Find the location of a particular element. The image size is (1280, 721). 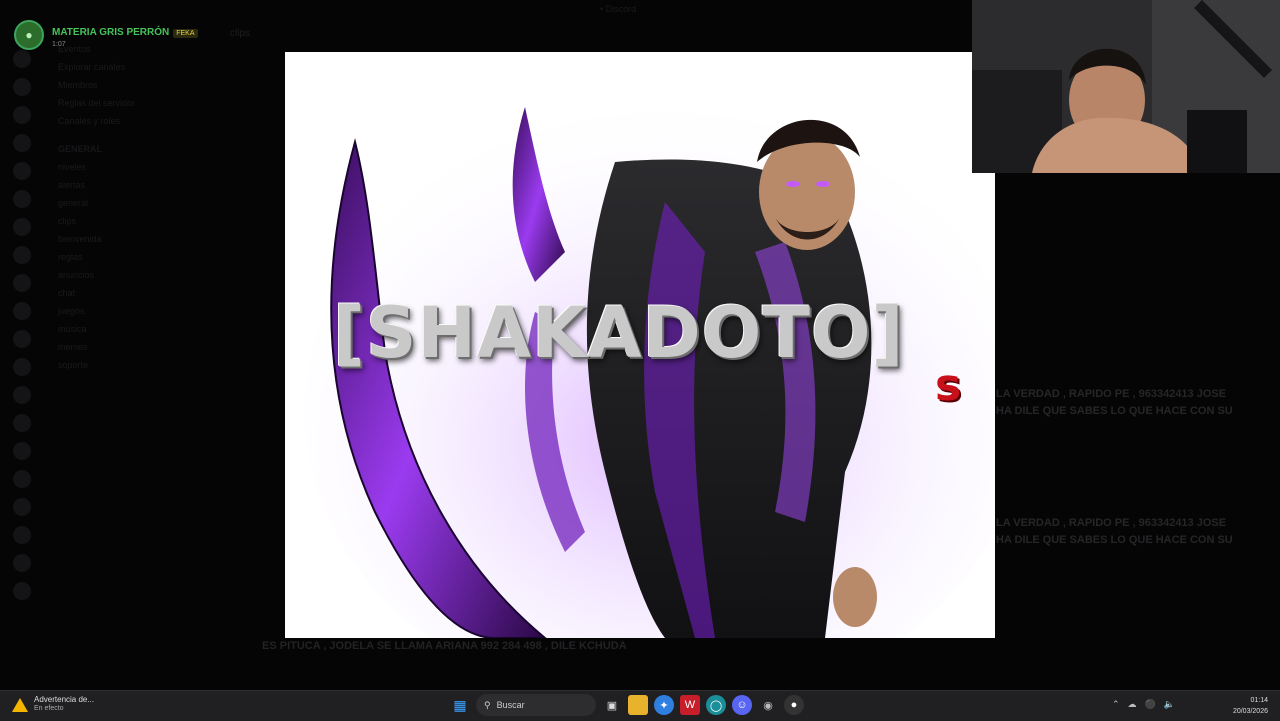

chevron-up-icon: ⌃ is located at coordinates (1116, 704).